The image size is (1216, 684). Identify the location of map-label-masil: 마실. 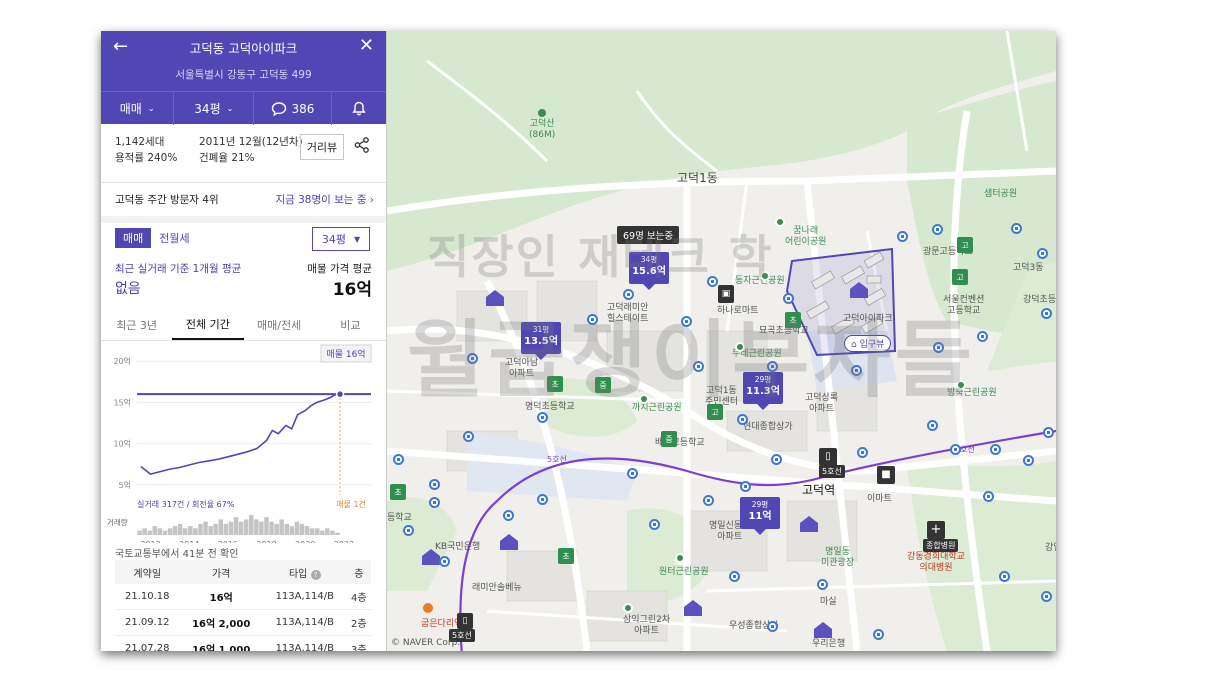
(828, 602).